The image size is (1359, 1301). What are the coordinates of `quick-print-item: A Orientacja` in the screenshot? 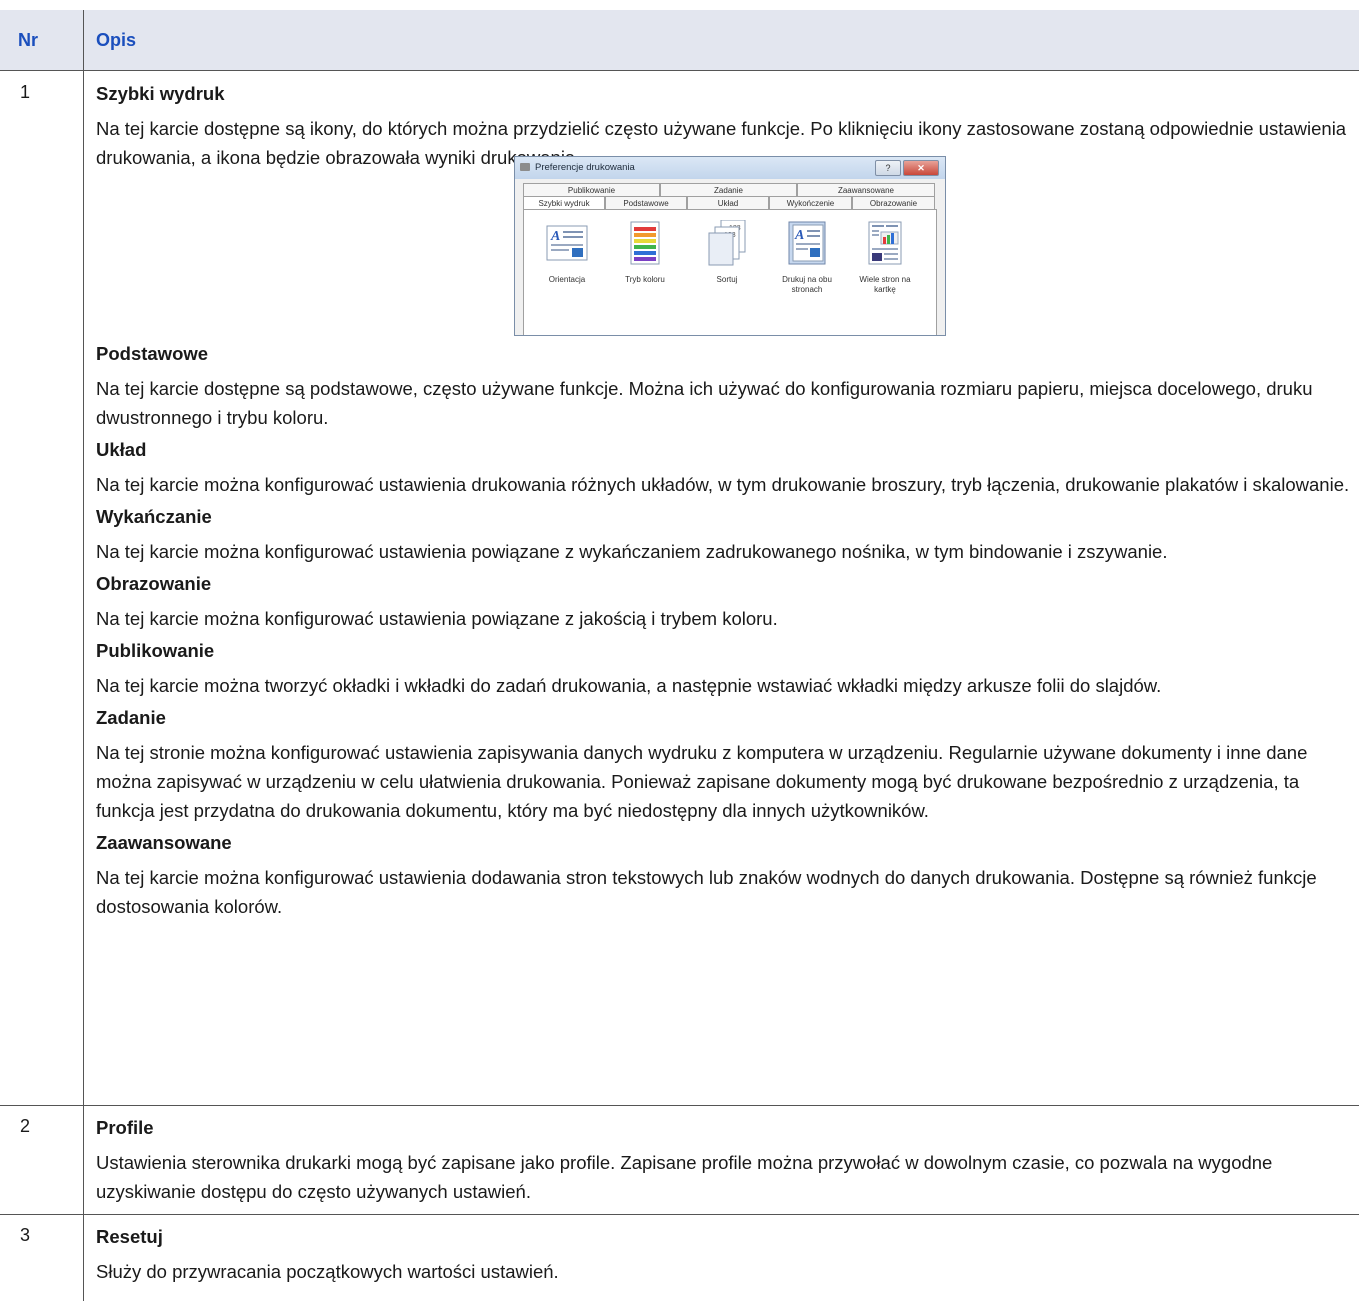 It's located at (567, 252).